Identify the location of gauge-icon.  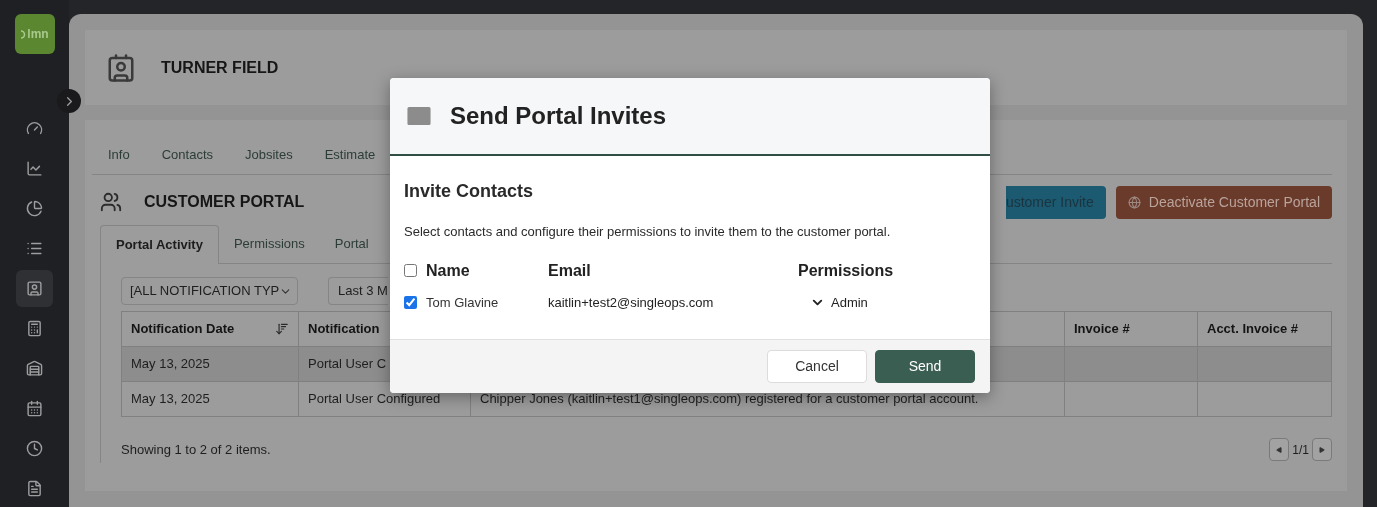
(34, 128).